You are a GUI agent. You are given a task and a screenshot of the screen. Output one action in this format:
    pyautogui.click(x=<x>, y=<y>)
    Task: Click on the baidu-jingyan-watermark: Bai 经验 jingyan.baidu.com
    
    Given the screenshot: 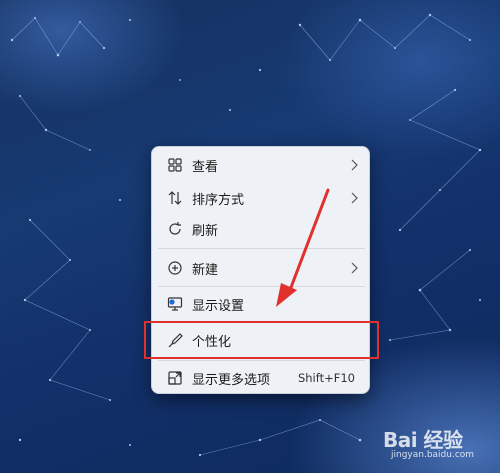 What is the action you would take?
    pyautogui.click(x=439, y=444)
    